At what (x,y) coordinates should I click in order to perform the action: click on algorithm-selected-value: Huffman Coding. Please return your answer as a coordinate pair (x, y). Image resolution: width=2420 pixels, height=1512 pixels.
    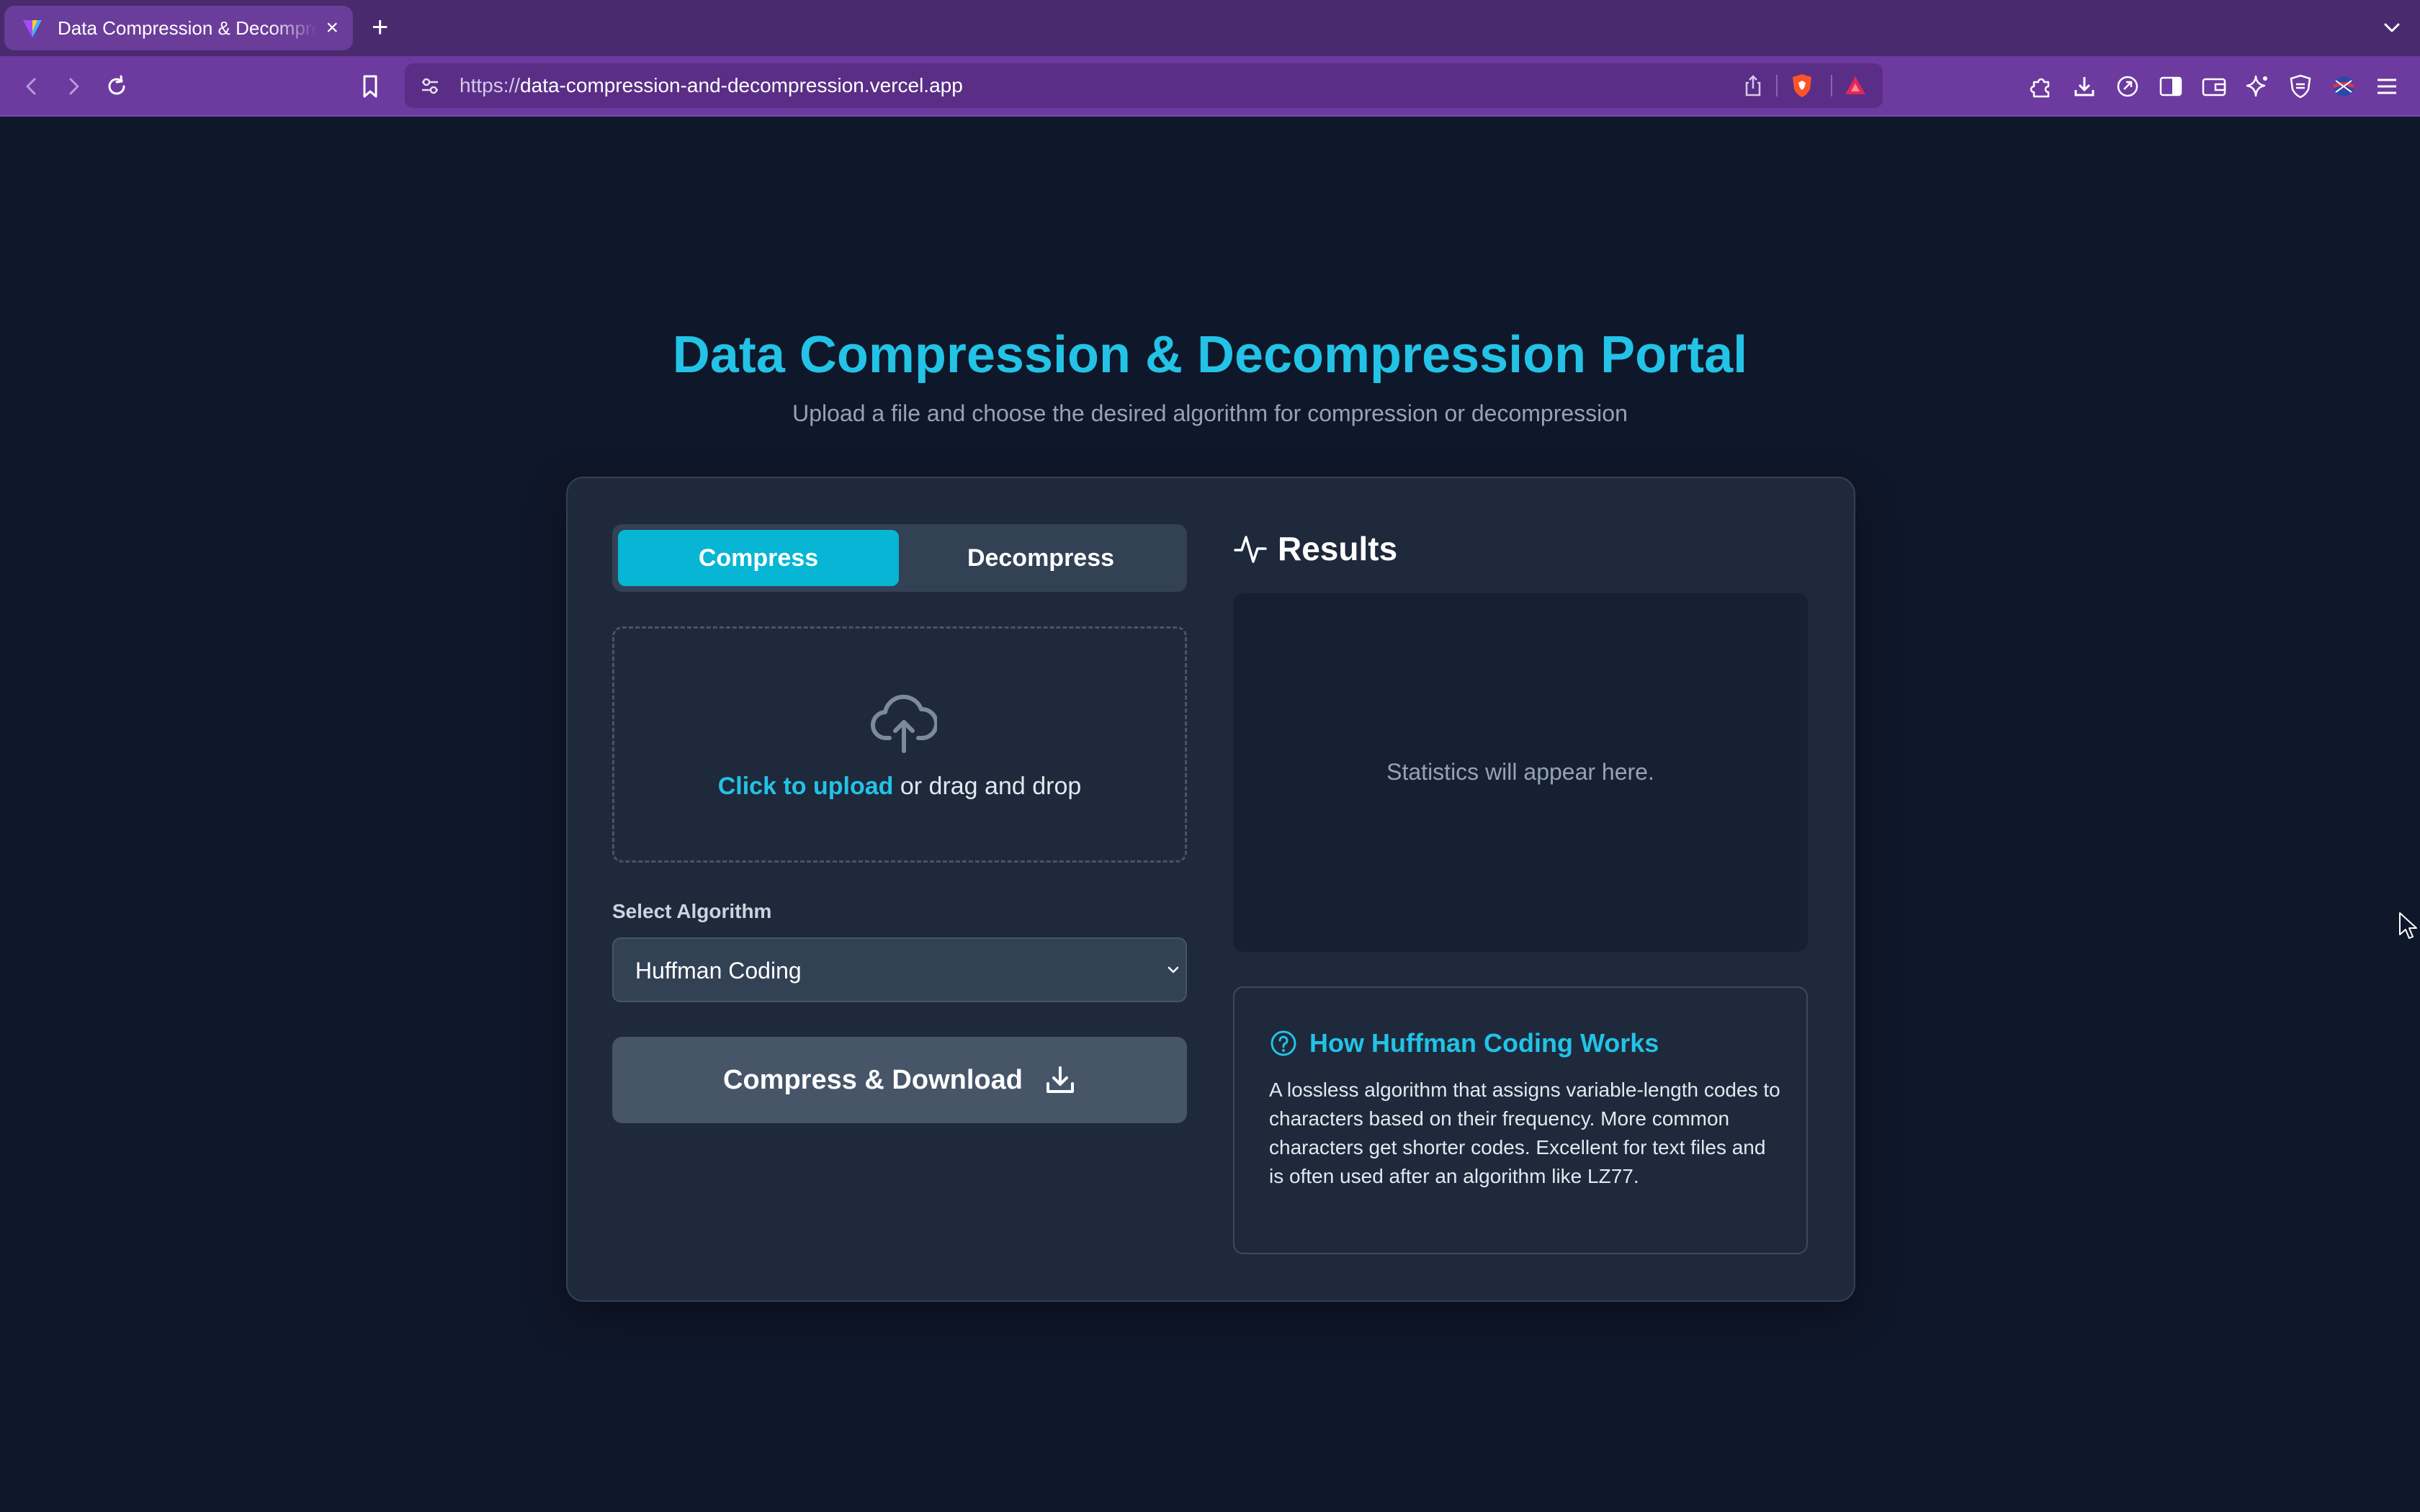
    Looking at the image, I should click on (718, 971).